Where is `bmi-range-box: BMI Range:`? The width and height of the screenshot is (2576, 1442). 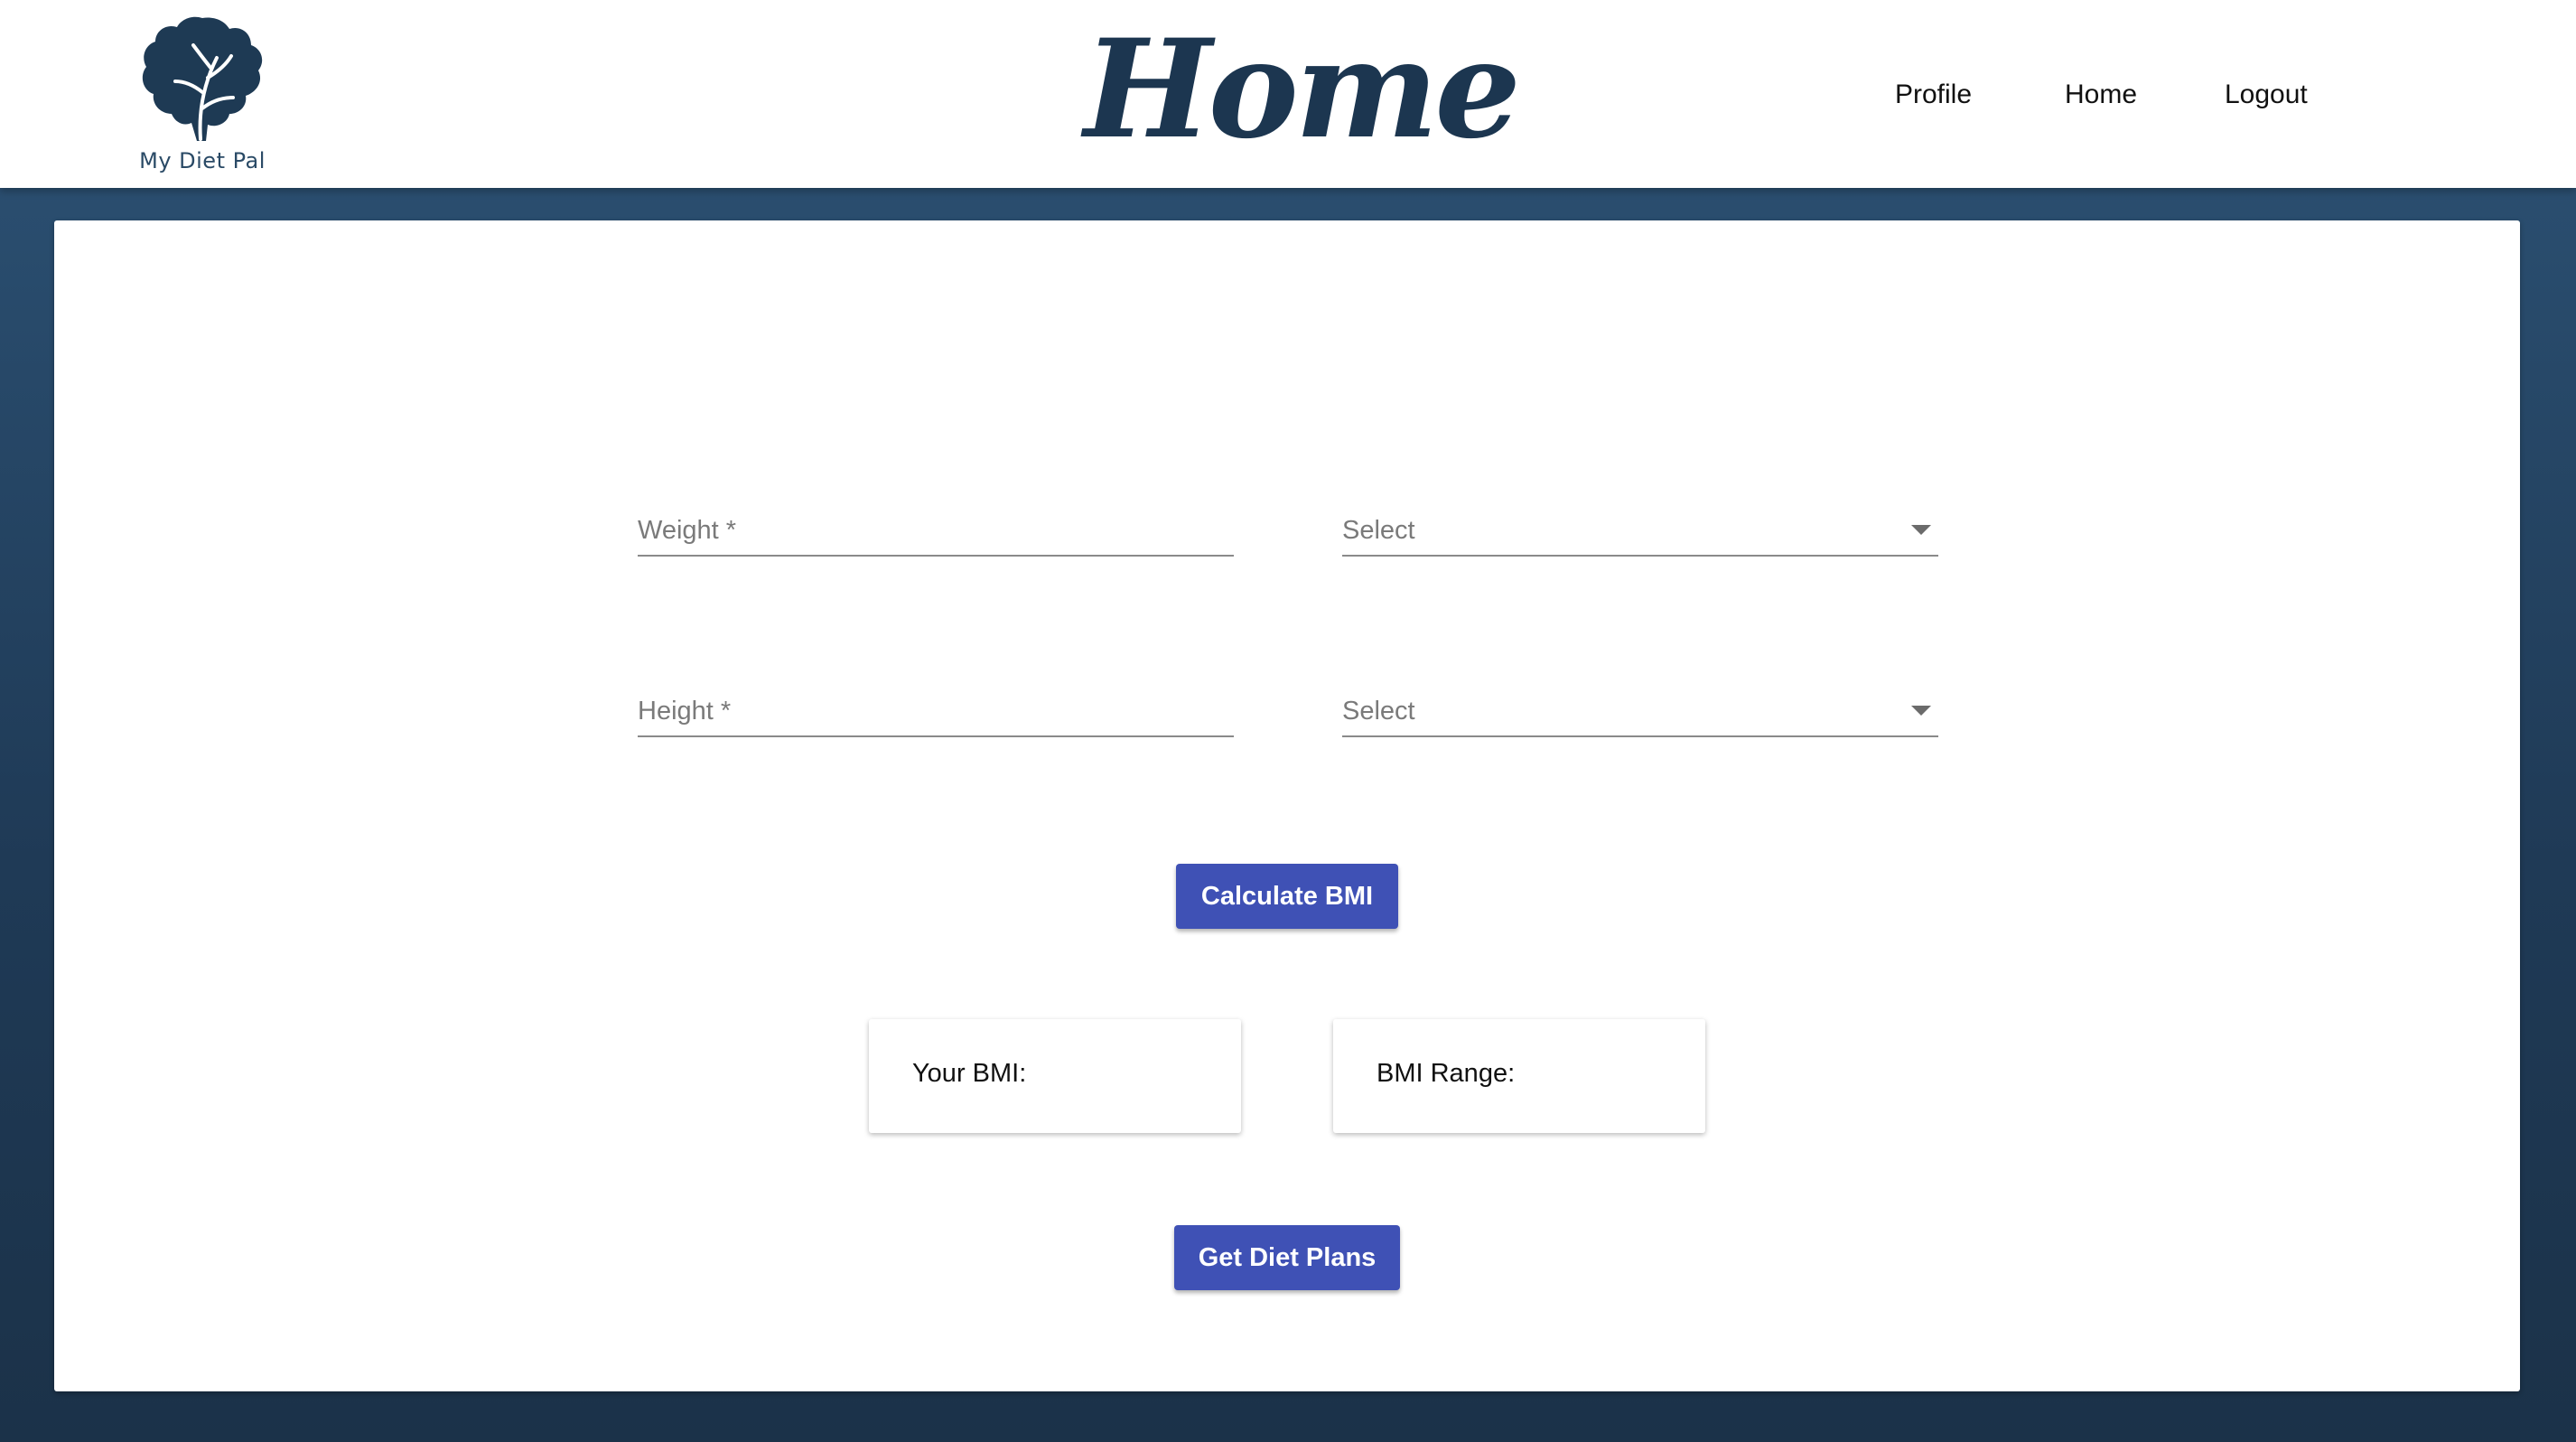 bmi-range-box: BMI Range: is located at coordinates (1519, 1076).